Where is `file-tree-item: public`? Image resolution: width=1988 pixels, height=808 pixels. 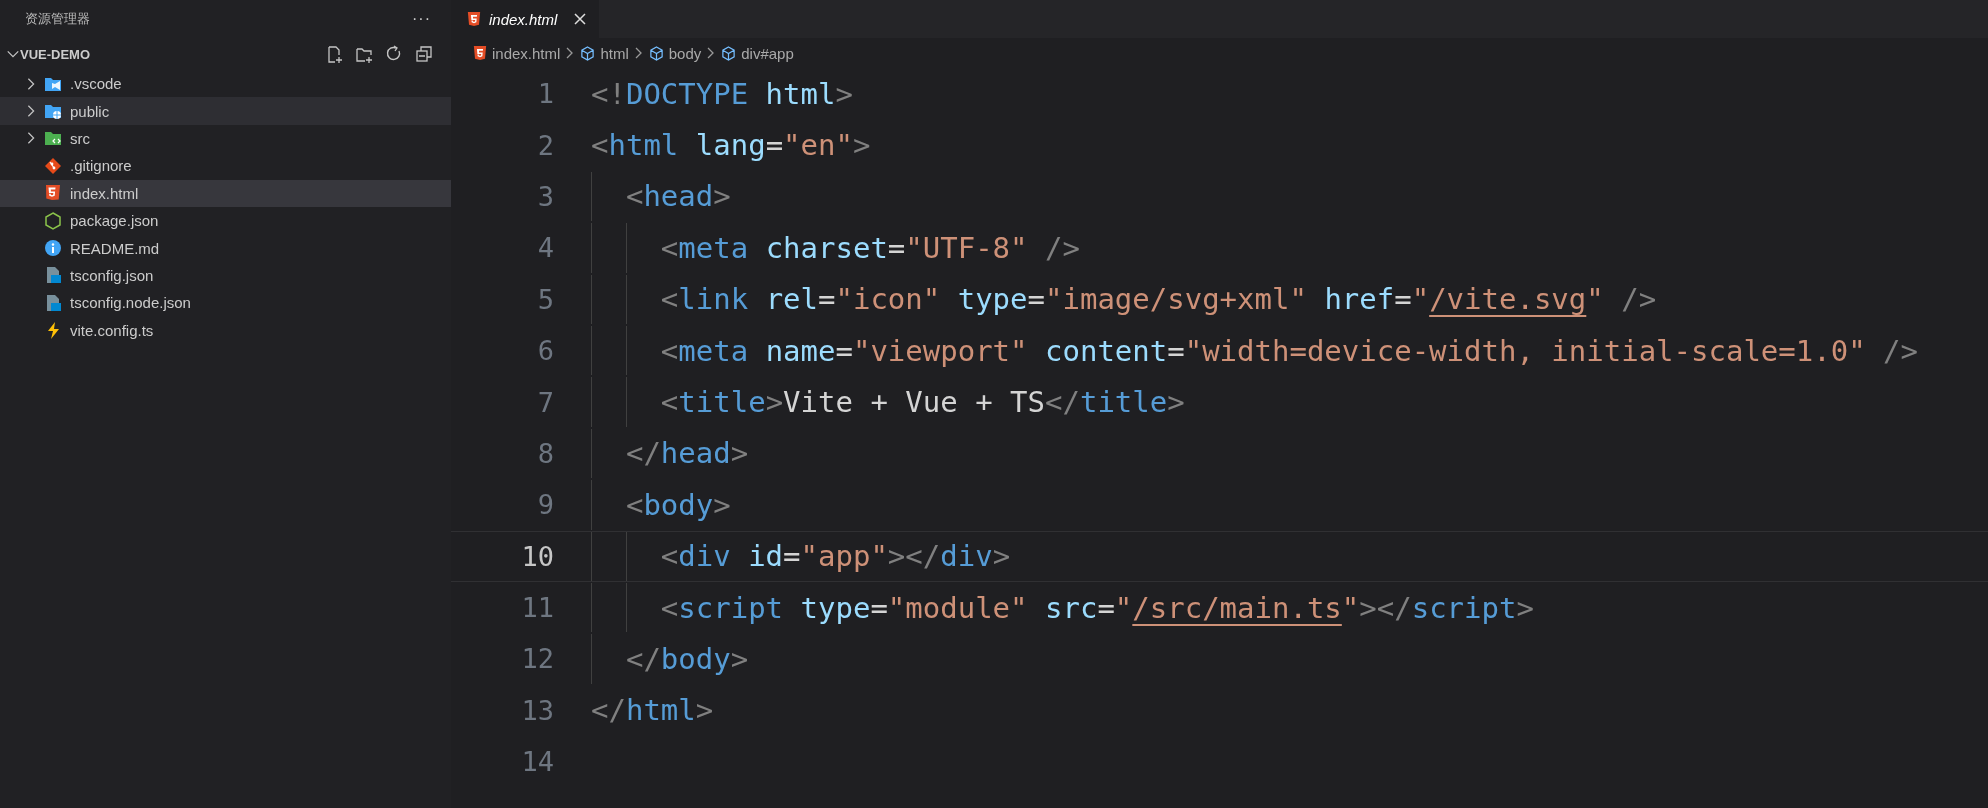
file-tree-item: public is located at coordinates (225, 111).